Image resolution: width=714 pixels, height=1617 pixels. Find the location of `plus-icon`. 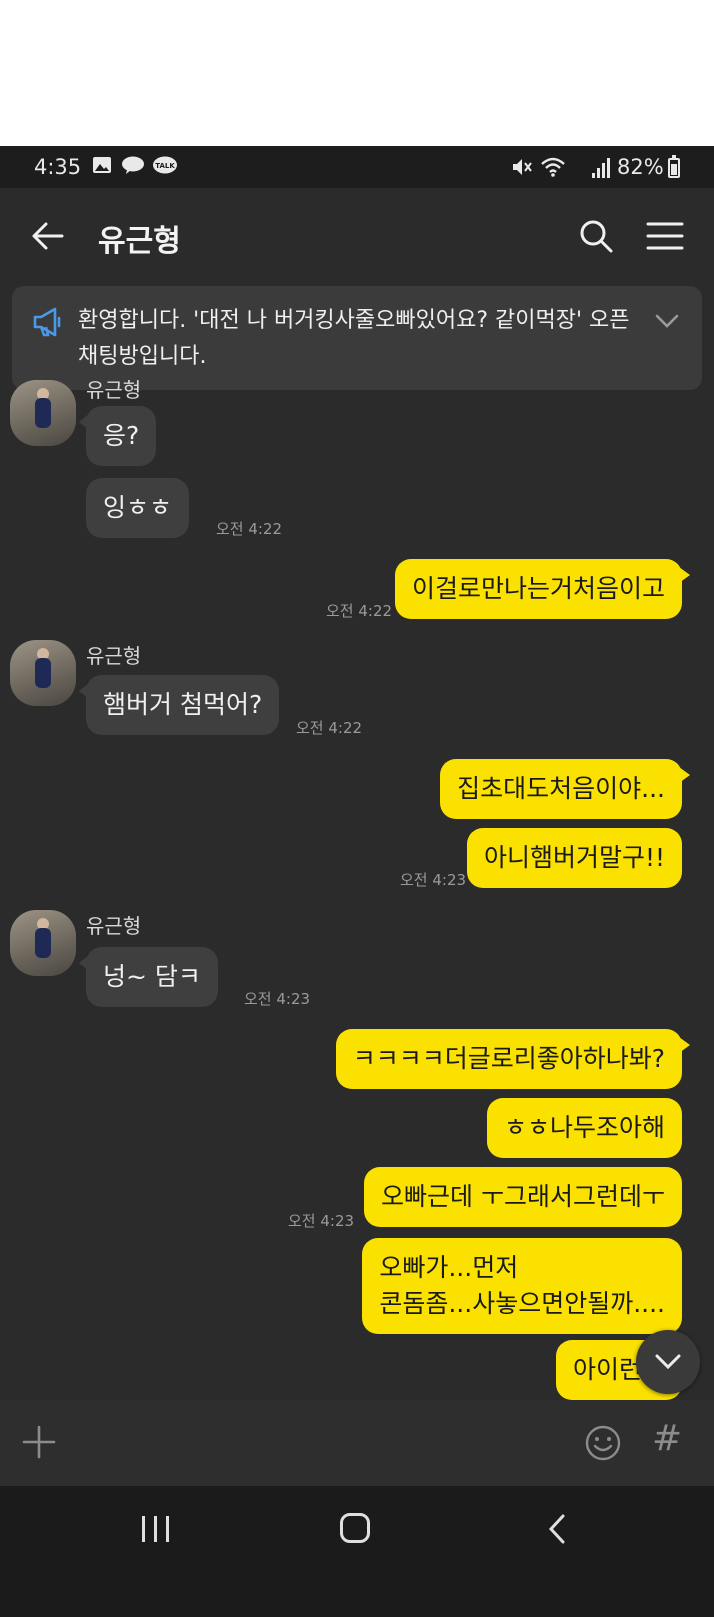

plus-icon is located at coordinates (39, 1442).